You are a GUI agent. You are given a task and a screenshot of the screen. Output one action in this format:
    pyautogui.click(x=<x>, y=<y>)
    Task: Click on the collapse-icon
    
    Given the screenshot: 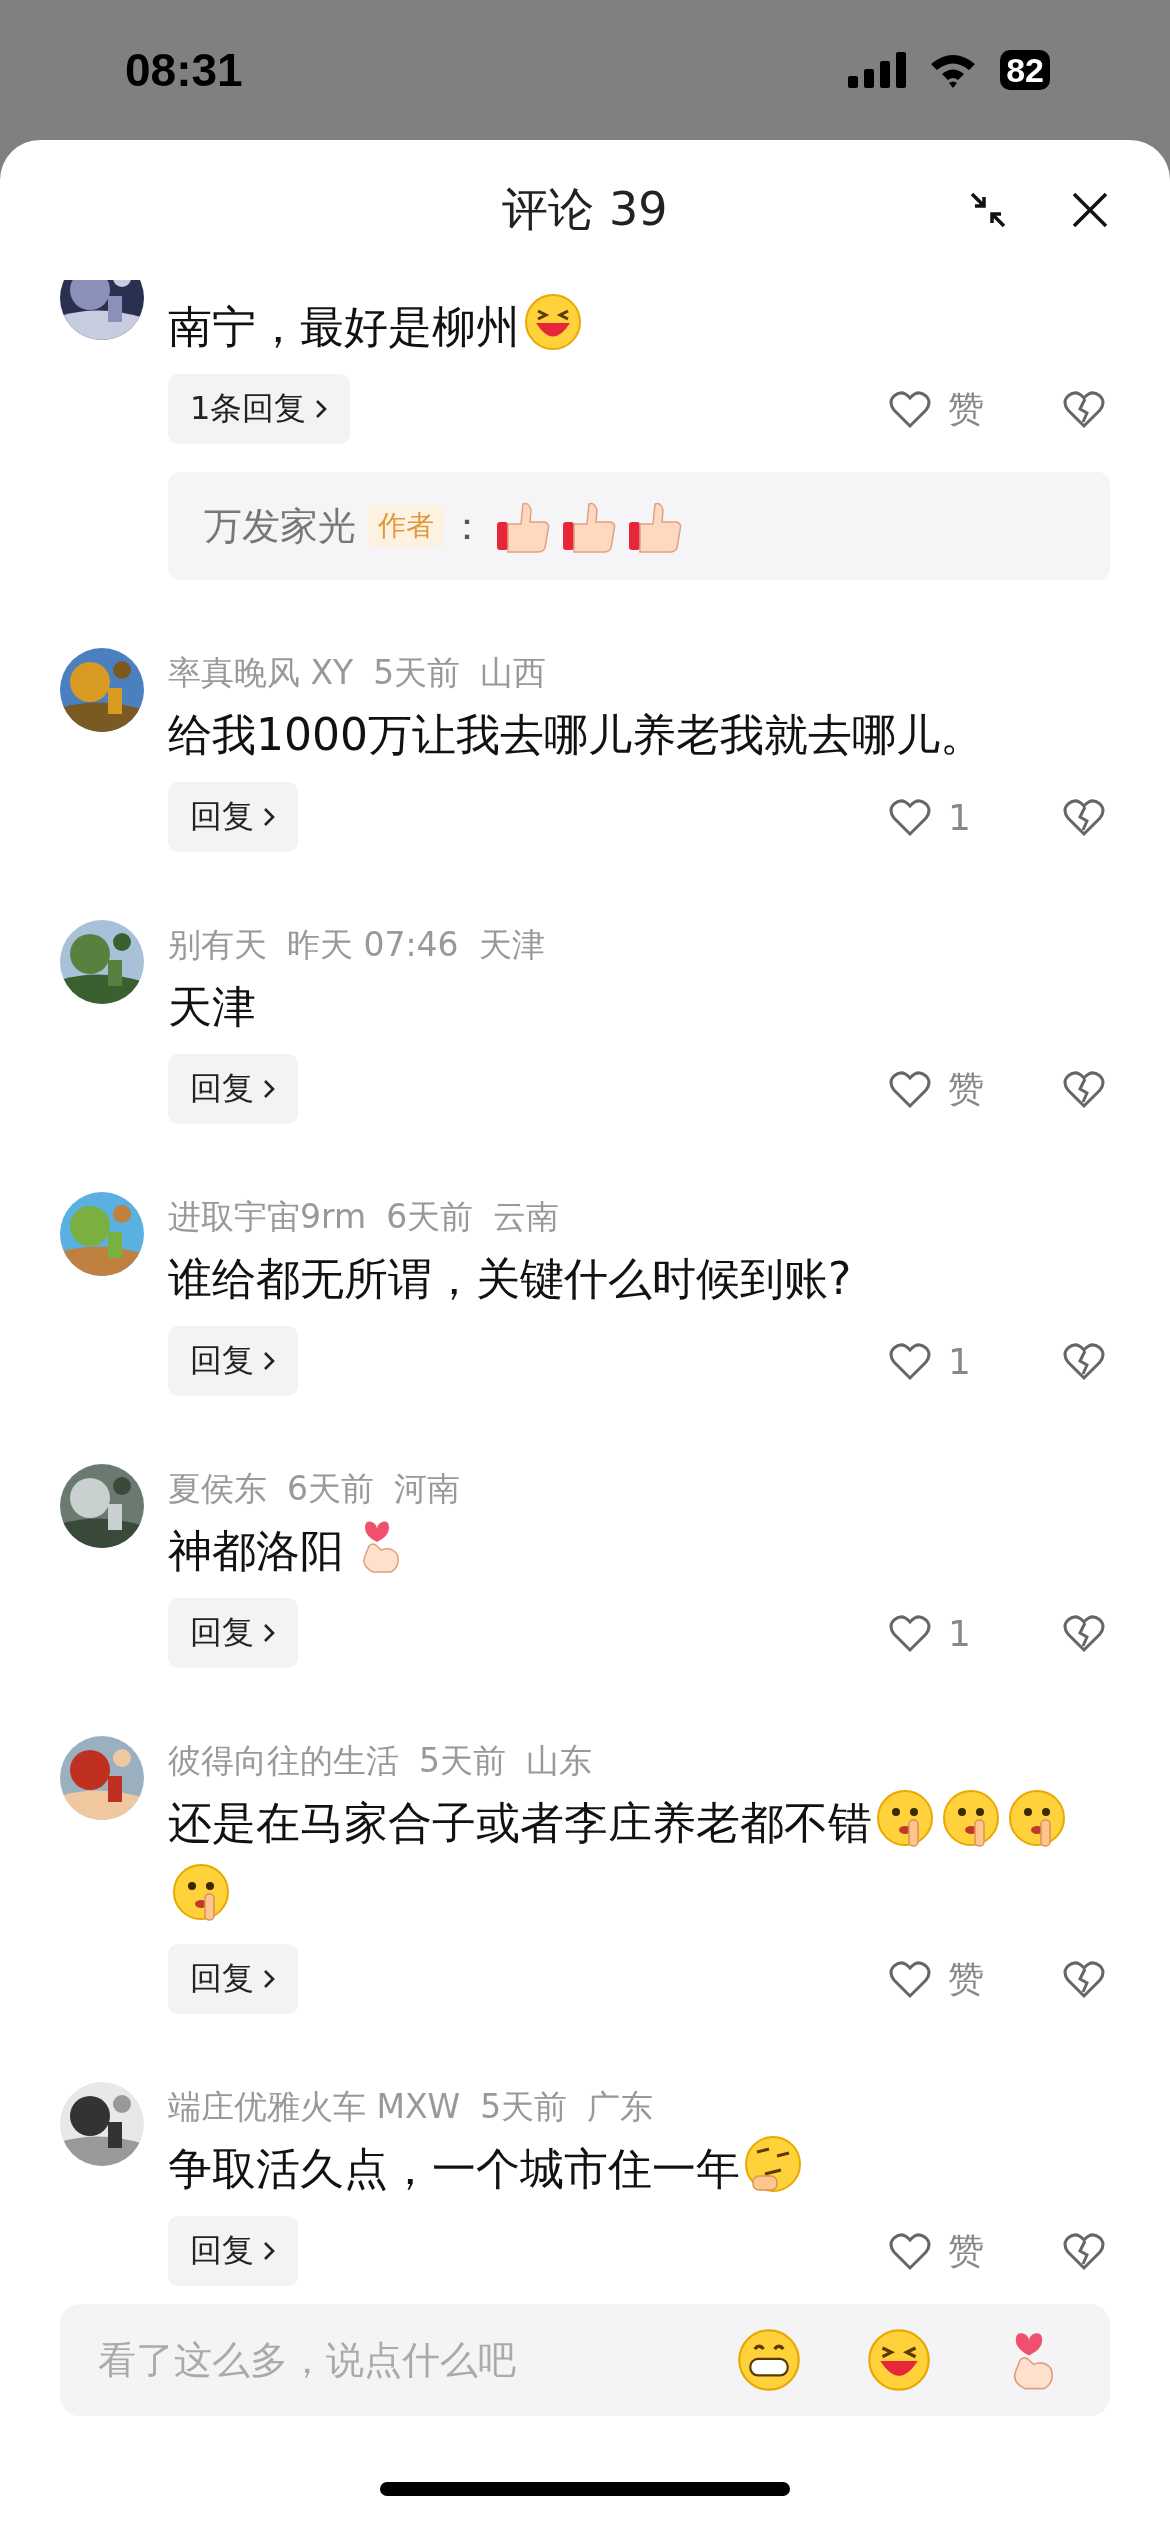 What is the action you would take?
    pyautogui.click(x=988, y=210)
    